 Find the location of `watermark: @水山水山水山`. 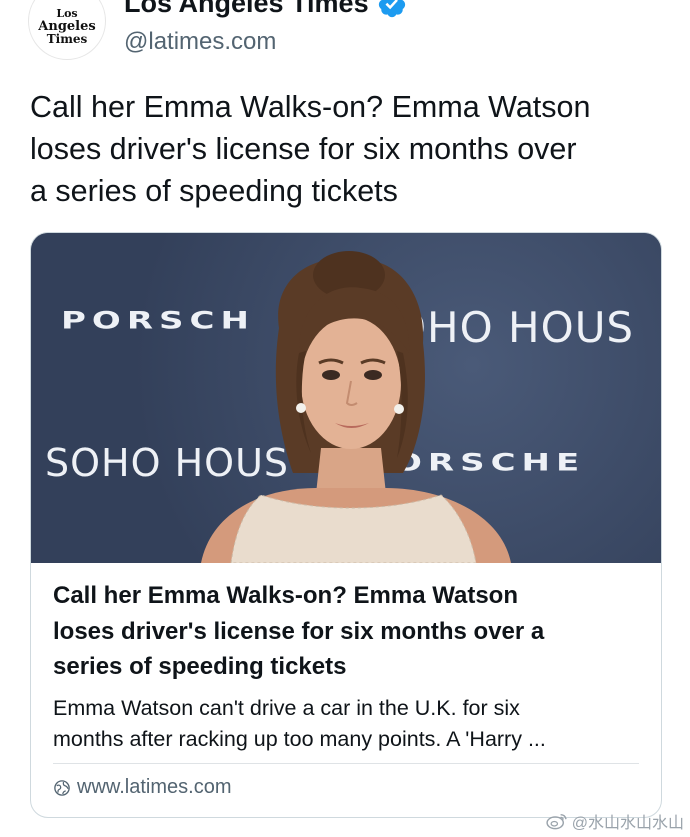

watermark: @水山水山水山 is located at coordinates (615, 821).